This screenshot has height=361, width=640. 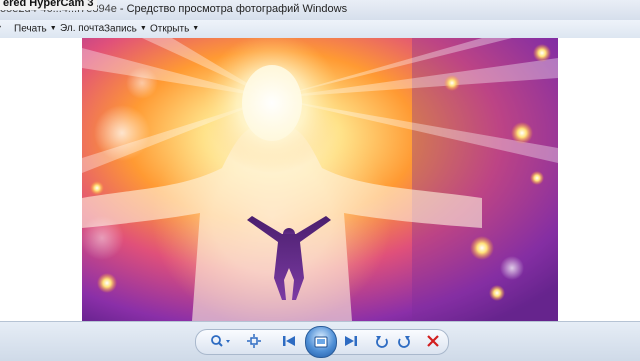 I want to click on delete-button, so click(x=433, y=341).